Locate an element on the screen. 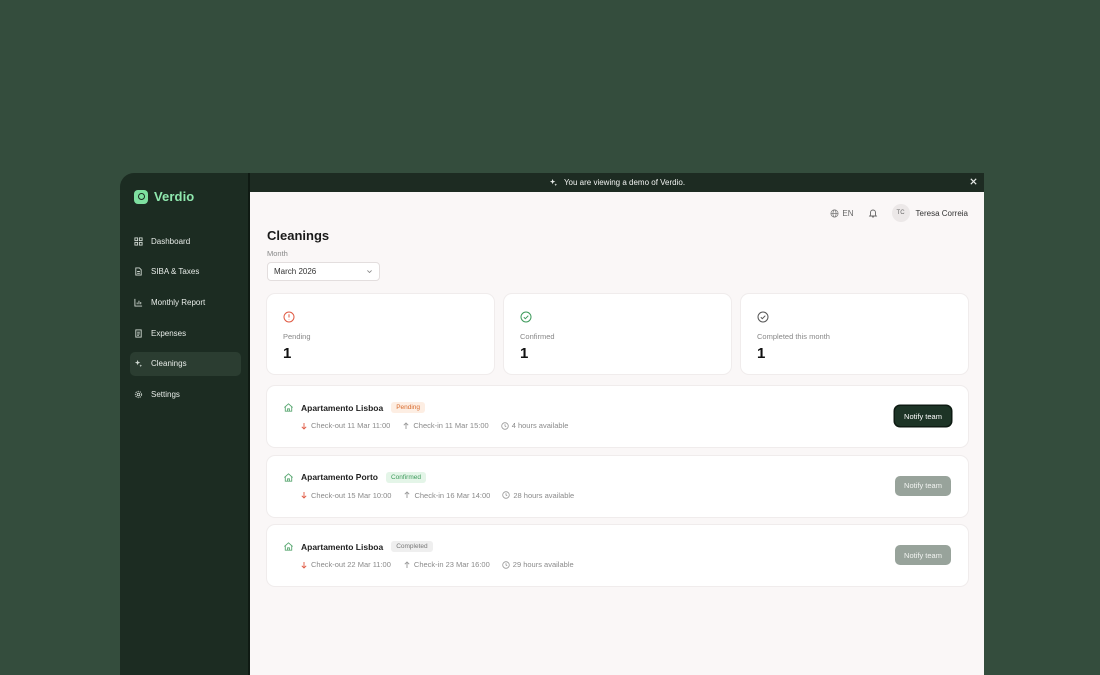 The height and width of the screenshot is (675, 1100). sidebar-item-dashboard: Dashboard is located at coordinates (185, 241).